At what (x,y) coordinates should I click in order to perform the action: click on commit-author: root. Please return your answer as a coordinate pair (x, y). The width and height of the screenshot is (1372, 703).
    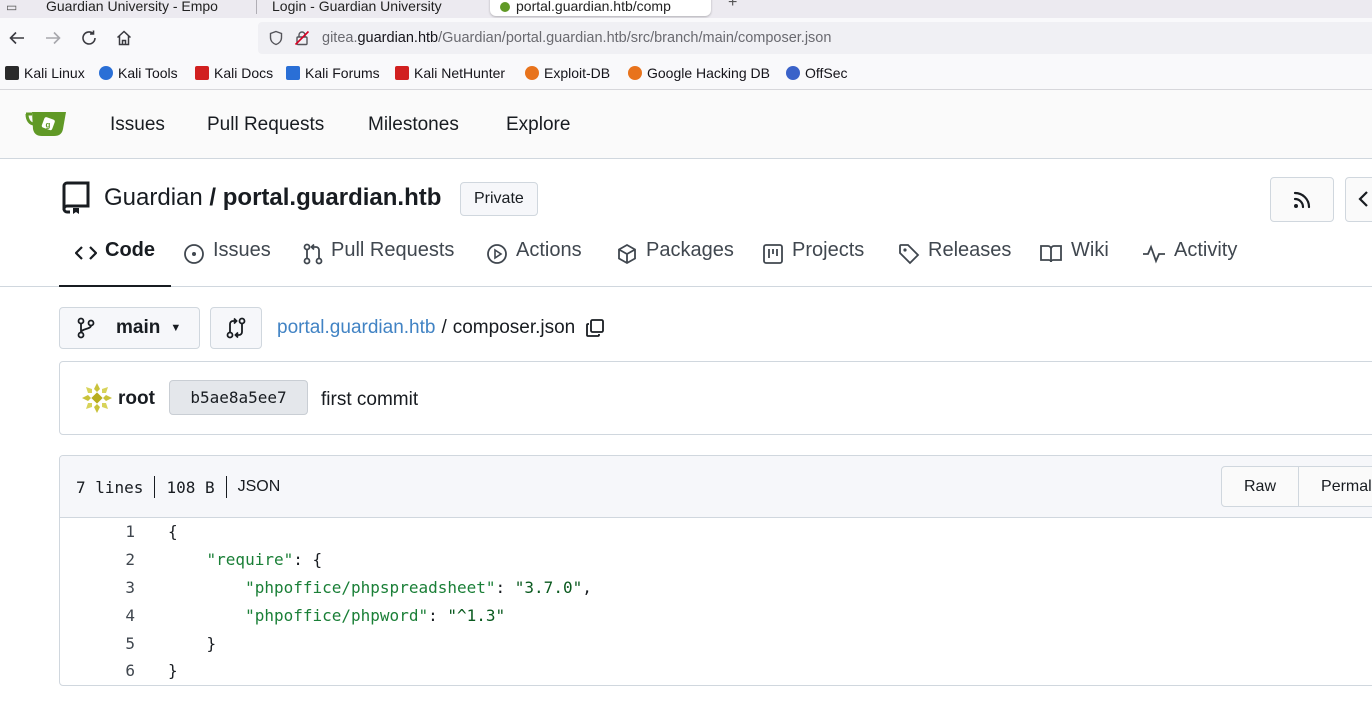
    Looking at the image, I should click on (136, 399).